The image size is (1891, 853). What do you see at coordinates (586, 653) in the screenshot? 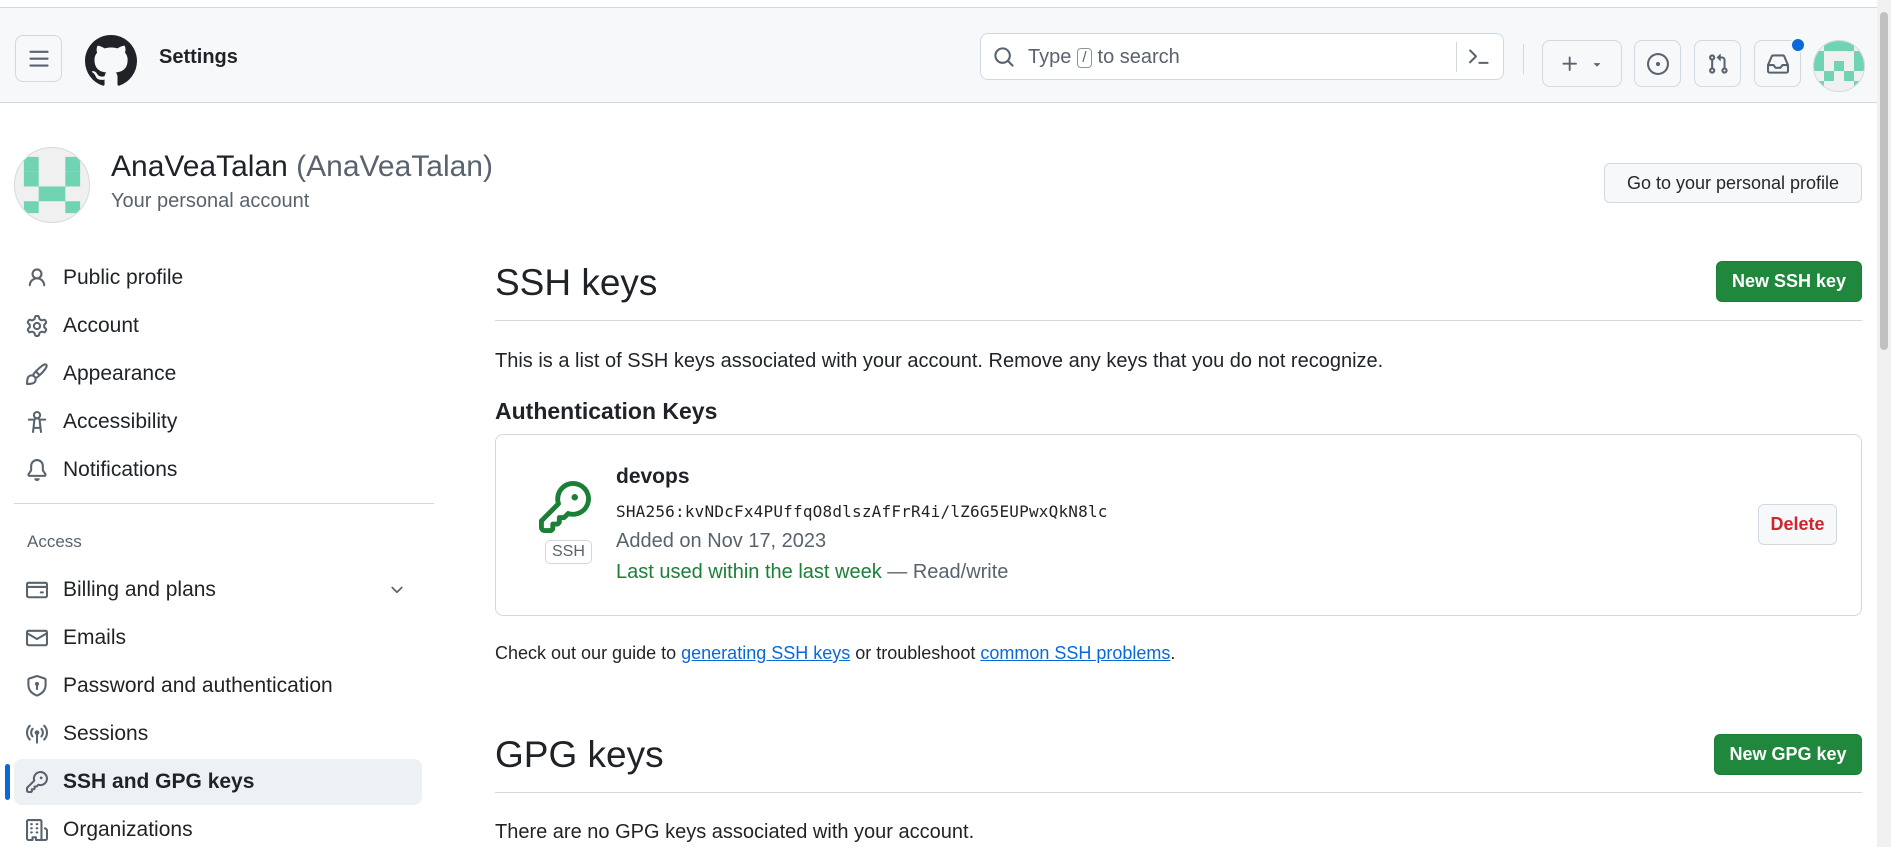
I see `guide-prefix: Check out our guide to` at bounding box center [586, 653].